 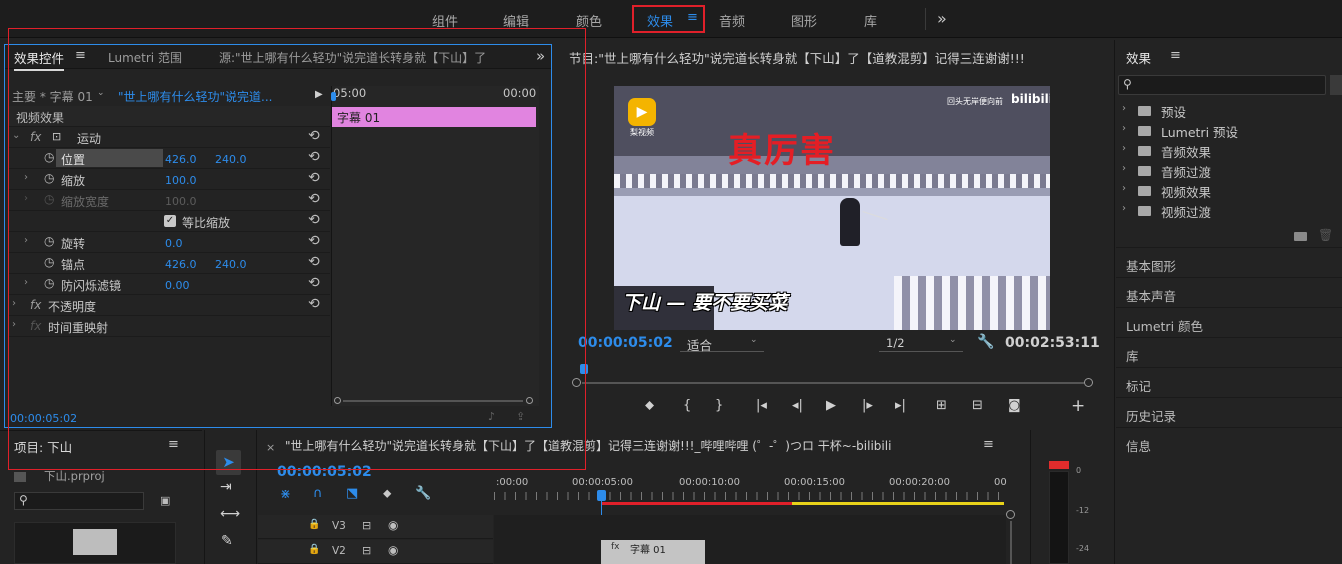 What do you see at coordinates (1011, 537) in the screenshot?
I see `timeline-scrollbar` at bounding box center [1011, 537].